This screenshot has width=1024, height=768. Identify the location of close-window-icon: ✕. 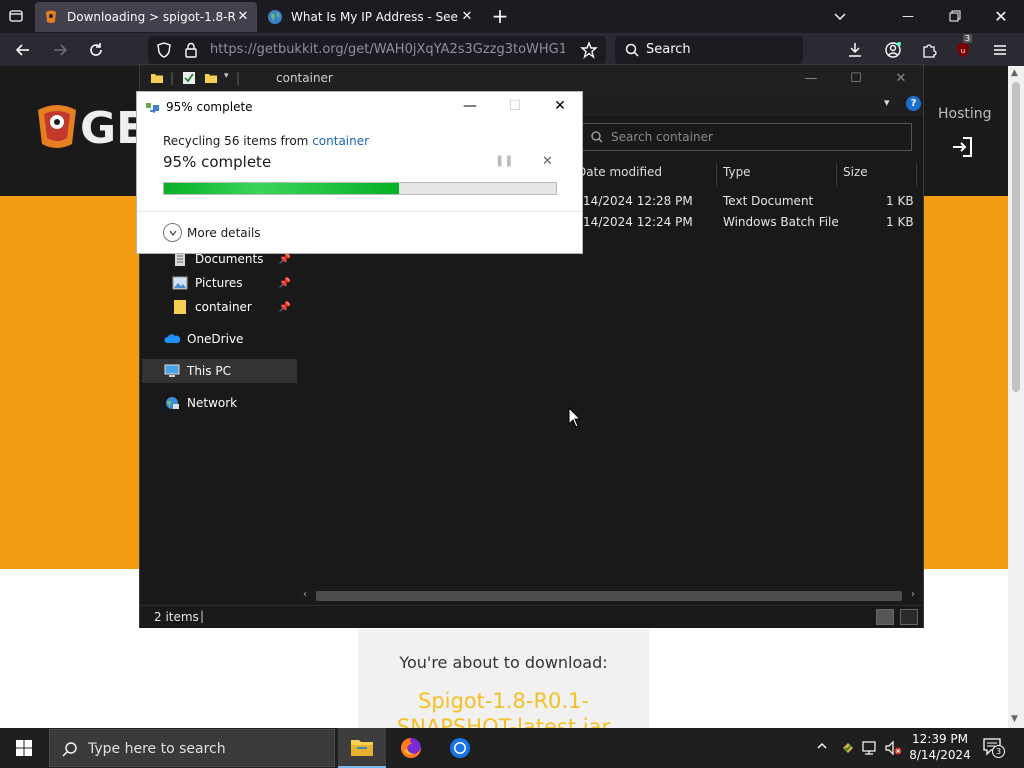
(1001, 16).